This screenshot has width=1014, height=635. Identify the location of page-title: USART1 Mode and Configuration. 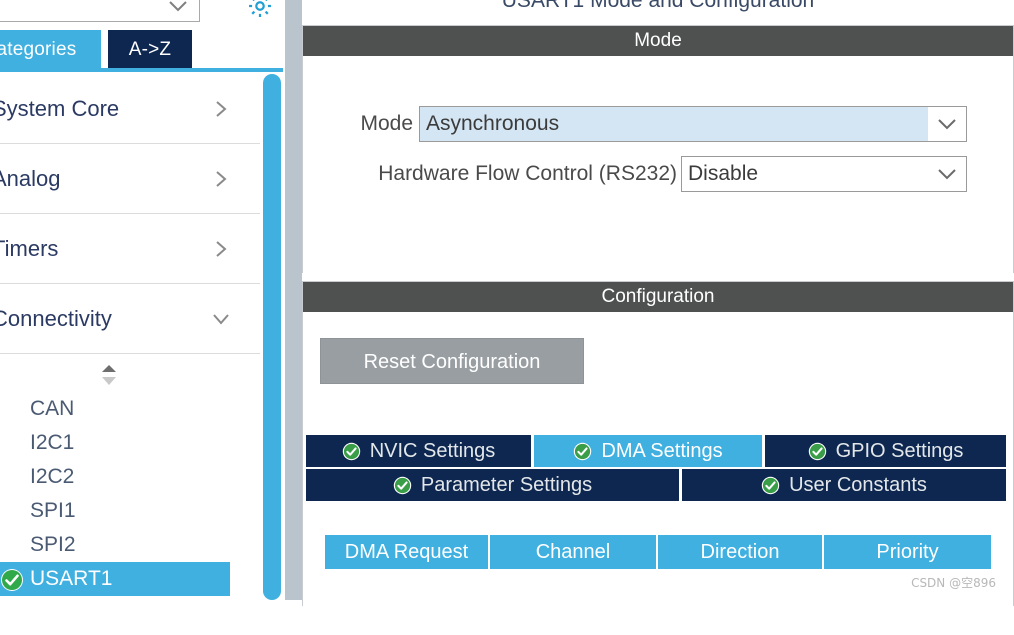
(658, 6).